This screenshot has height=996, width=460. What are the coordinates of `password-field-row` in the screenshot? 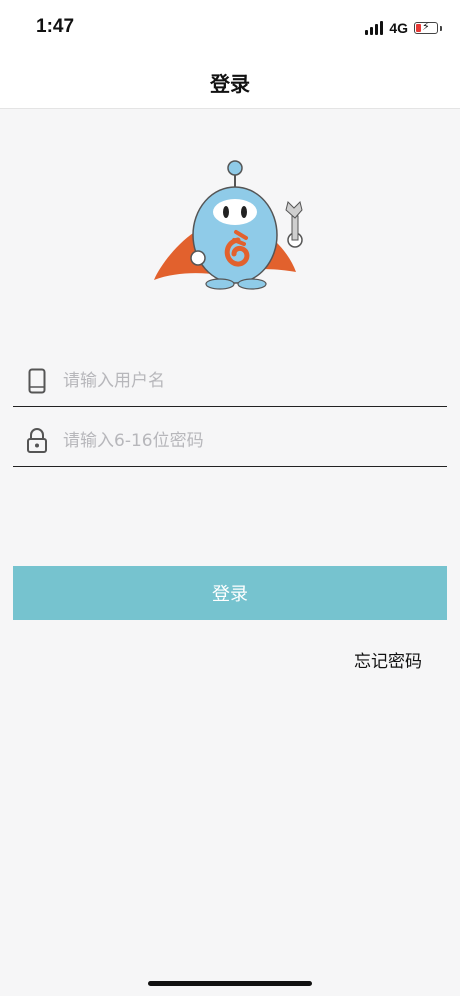 It's located at (230, 441).